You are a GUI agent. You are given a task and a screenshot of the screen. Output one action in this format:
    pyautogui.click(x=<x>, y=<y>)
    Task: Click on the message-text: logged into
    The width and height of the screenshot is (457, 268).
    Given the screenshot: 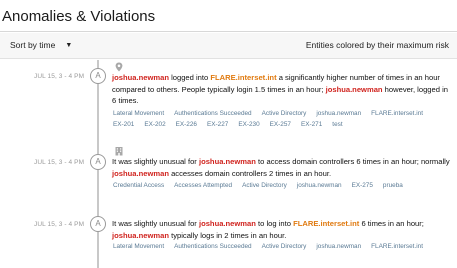 What is the action you would take?
    pyautogui.click(x=189, y=77)
    